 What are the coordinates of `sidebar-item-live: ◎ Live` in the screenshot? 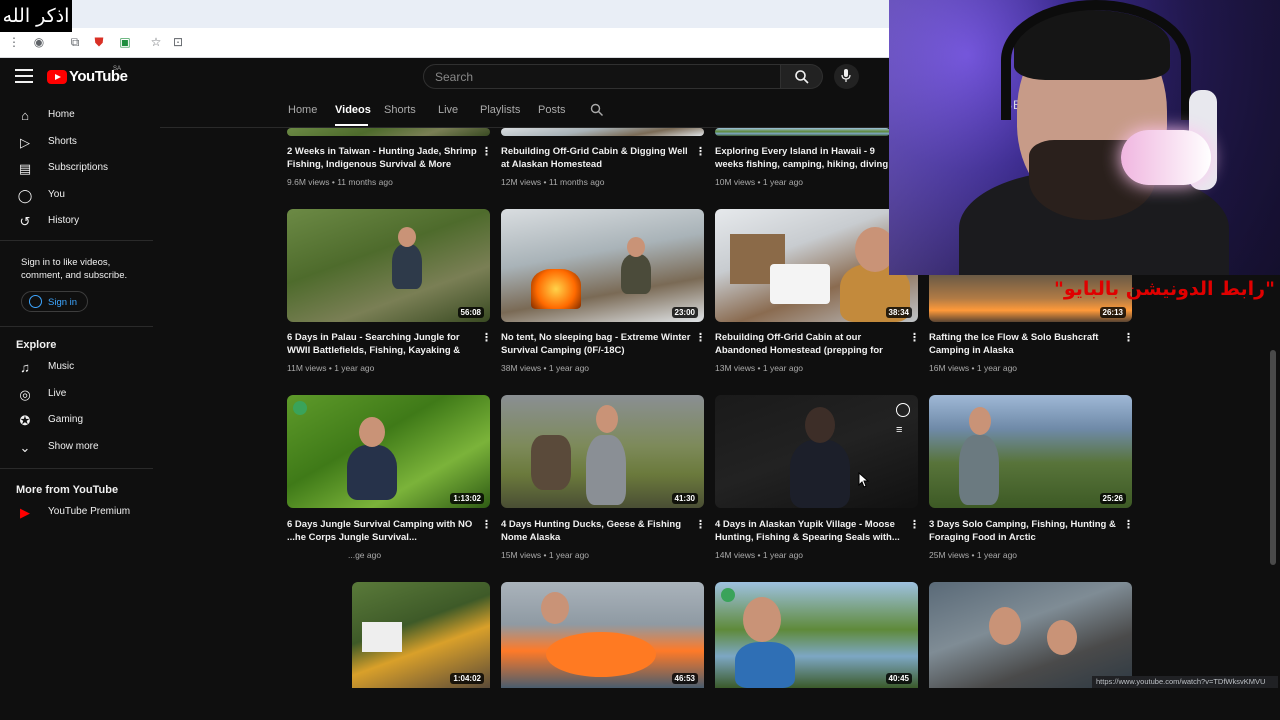 It's located at (75, 395).